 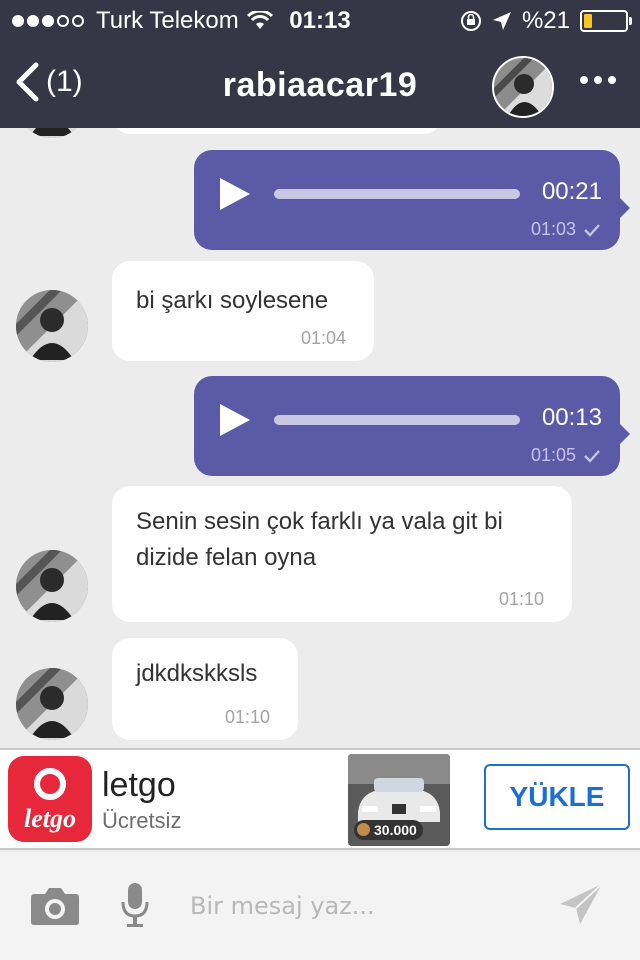 I want to click on install-button: YÜKLE, so click(x=557, y=797).